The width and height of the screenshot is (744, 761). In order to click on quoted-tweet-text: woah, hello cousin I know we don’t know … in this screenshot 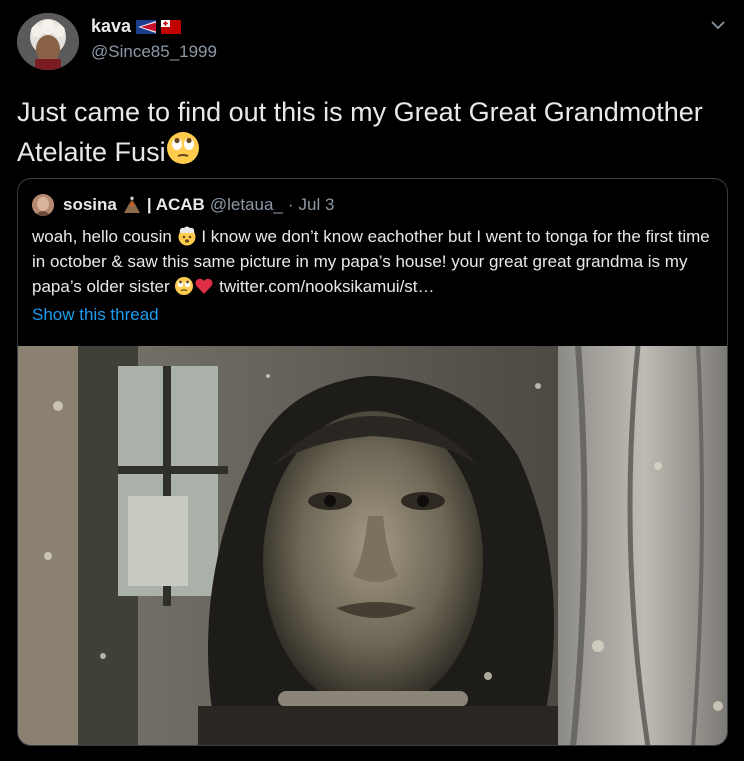, I will do `click(377, 261)`.